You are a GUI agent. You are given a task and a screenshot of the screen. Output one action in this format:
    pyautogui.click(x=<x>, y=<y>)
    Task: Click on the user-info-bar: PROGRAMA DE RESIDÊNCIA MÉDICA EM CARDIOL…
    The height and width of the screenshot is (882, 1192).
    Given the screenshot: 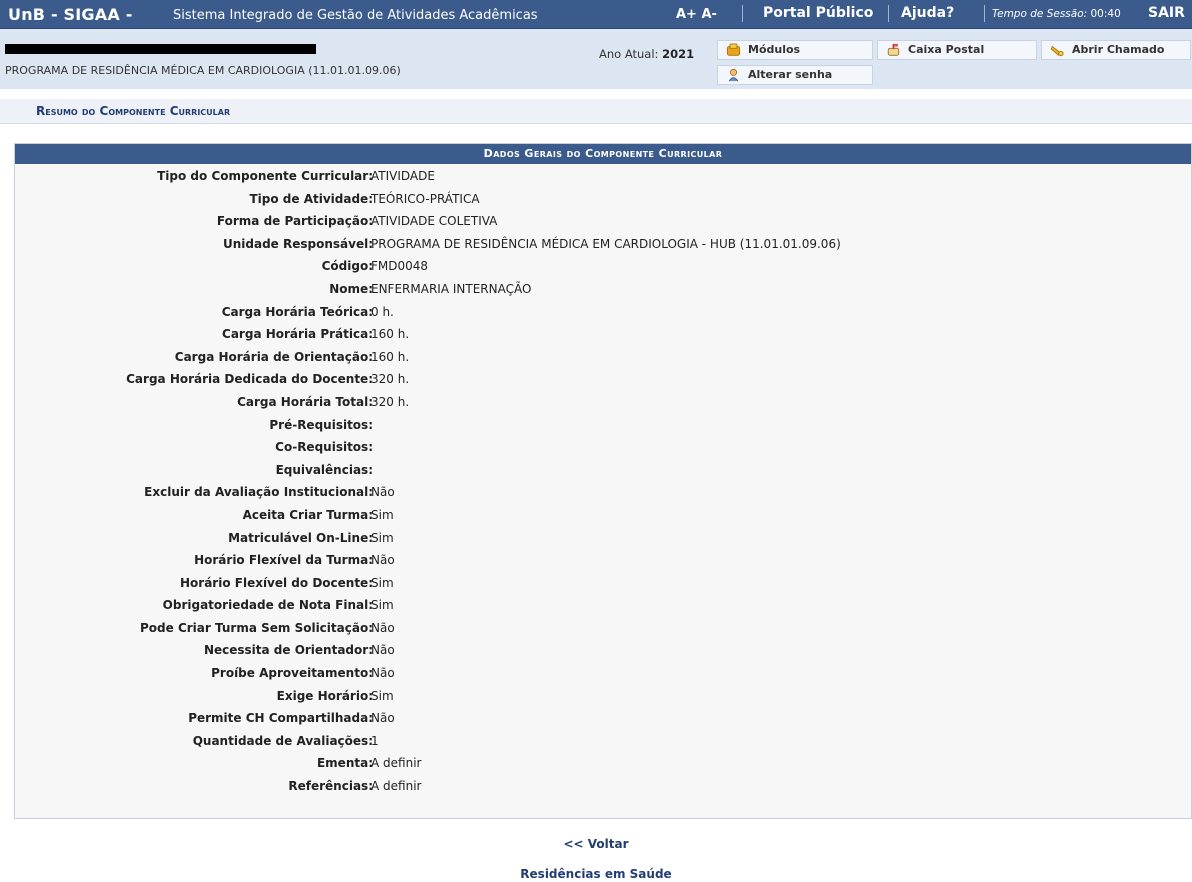 What is the action you would take?
    pyautogui.click(x=596, y=59)
    